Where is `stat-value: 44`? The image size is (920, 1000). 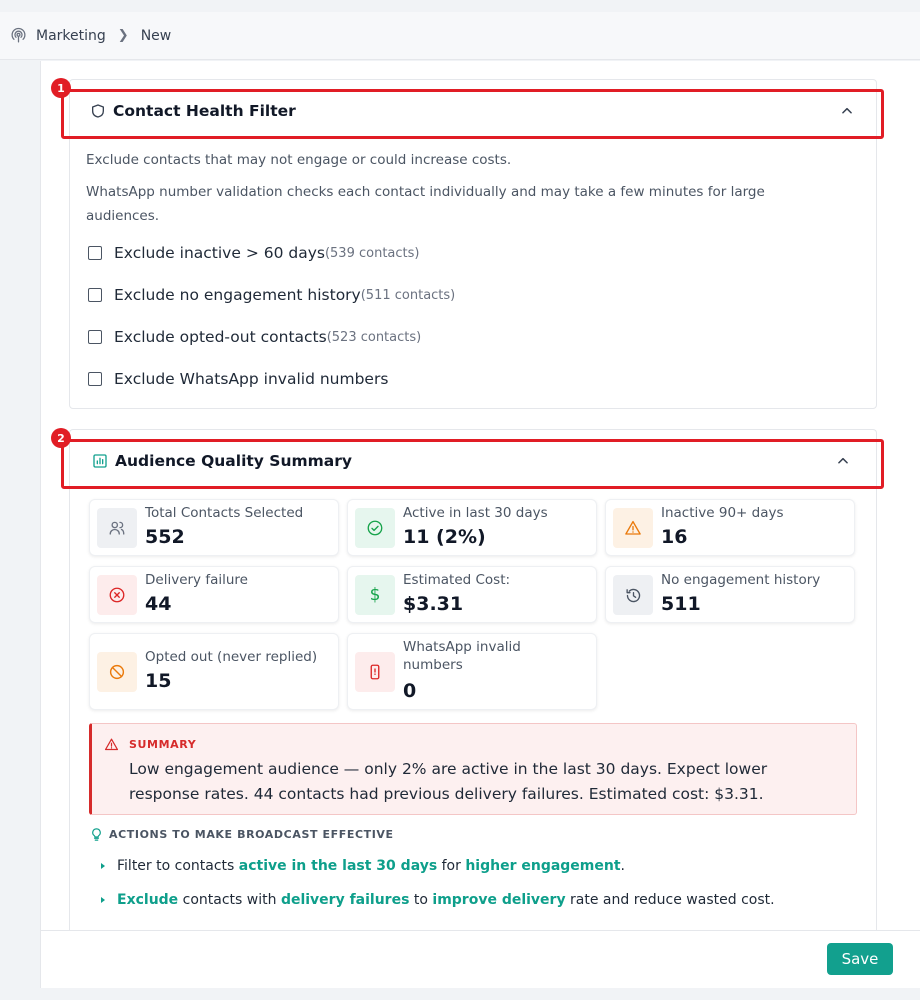
stat-value: 44 is located at coordinates (158, 604).